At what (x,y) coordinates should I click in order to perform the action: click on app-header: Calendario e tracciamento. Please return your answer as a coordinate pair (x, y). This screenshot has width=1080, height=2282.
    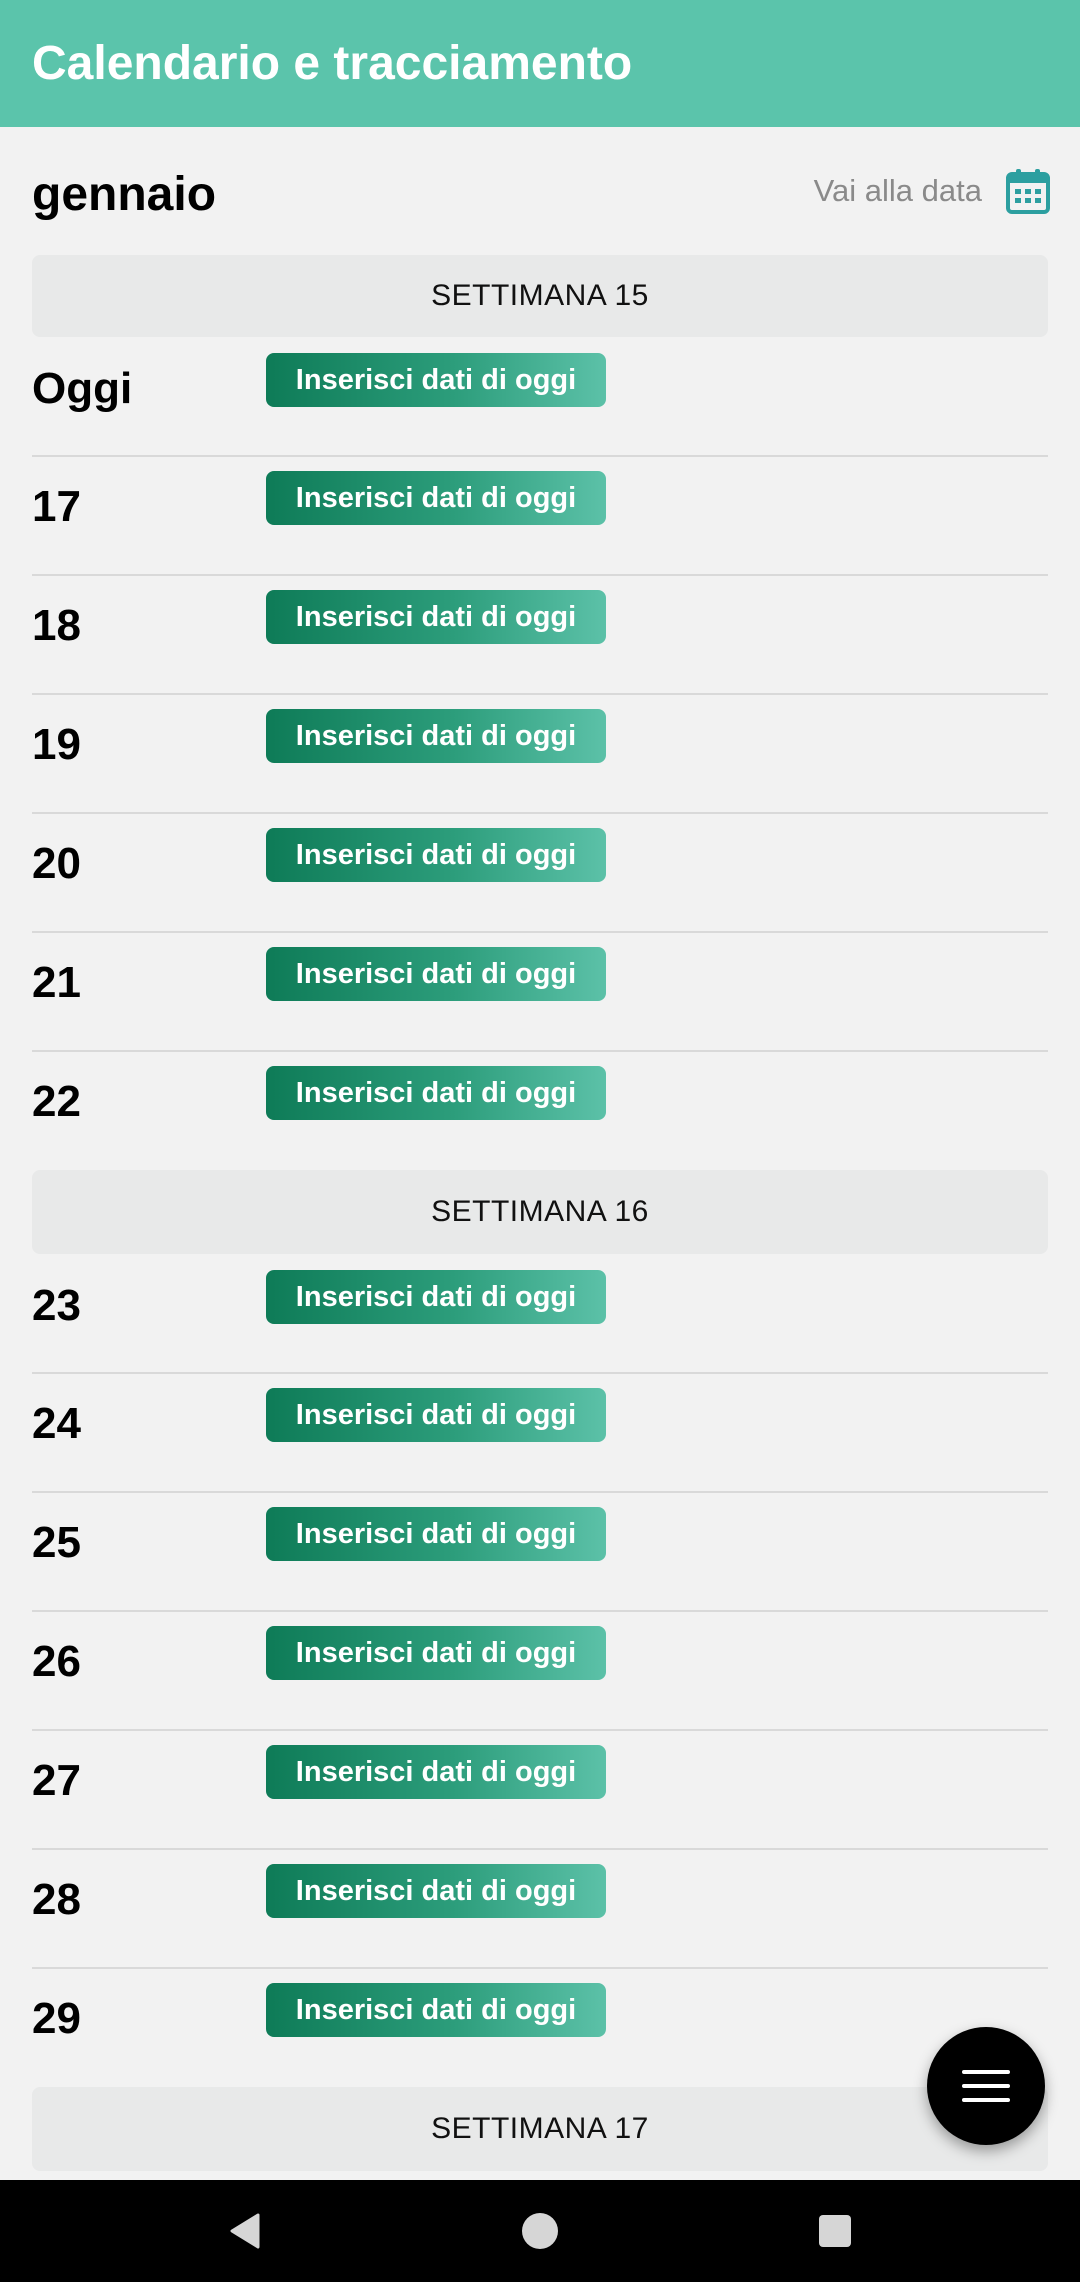
    Looking at the image, I should click on (540, 63).